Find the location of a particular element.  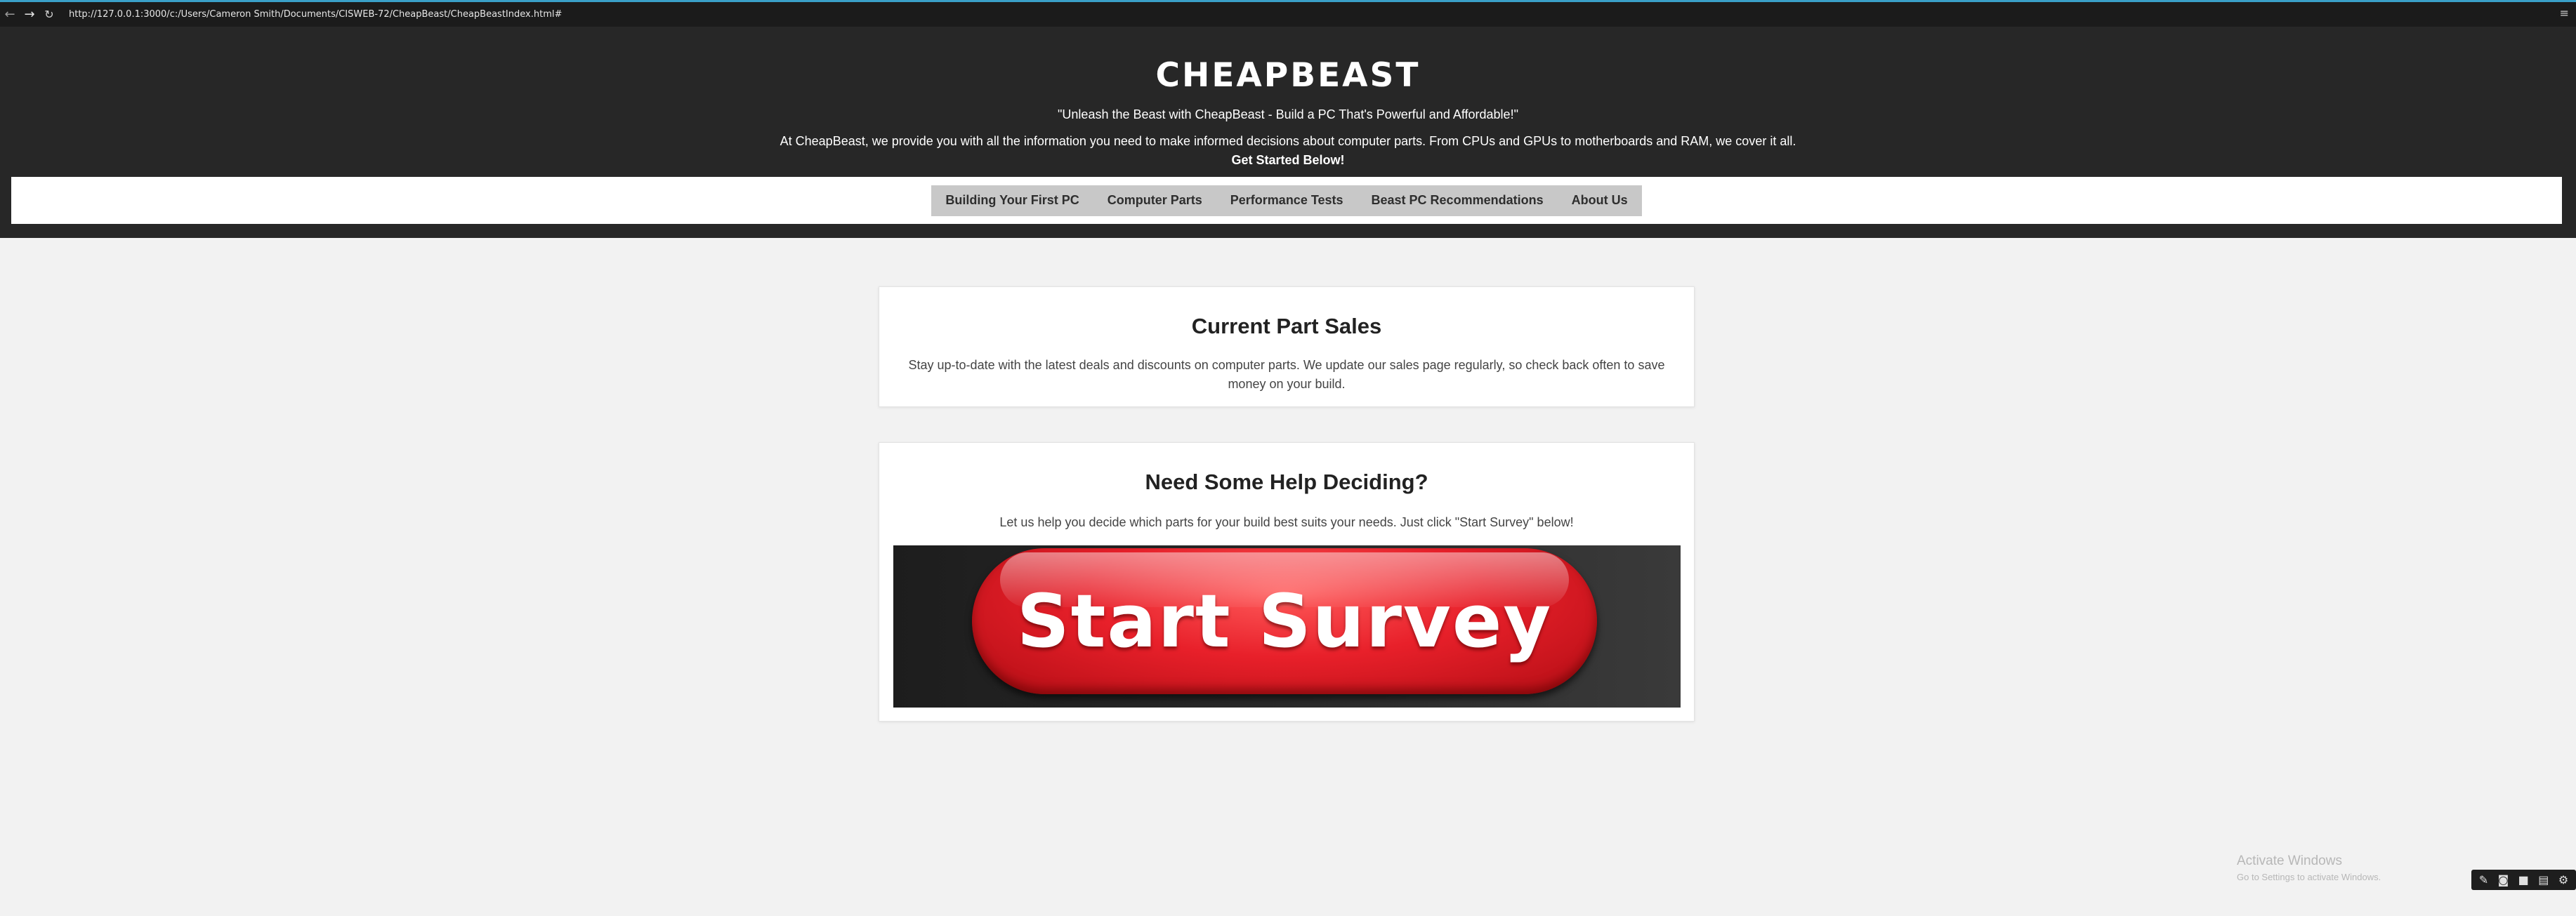

nav-item-computer-parts: Computer Parts is located at coordinates (1154, 200).